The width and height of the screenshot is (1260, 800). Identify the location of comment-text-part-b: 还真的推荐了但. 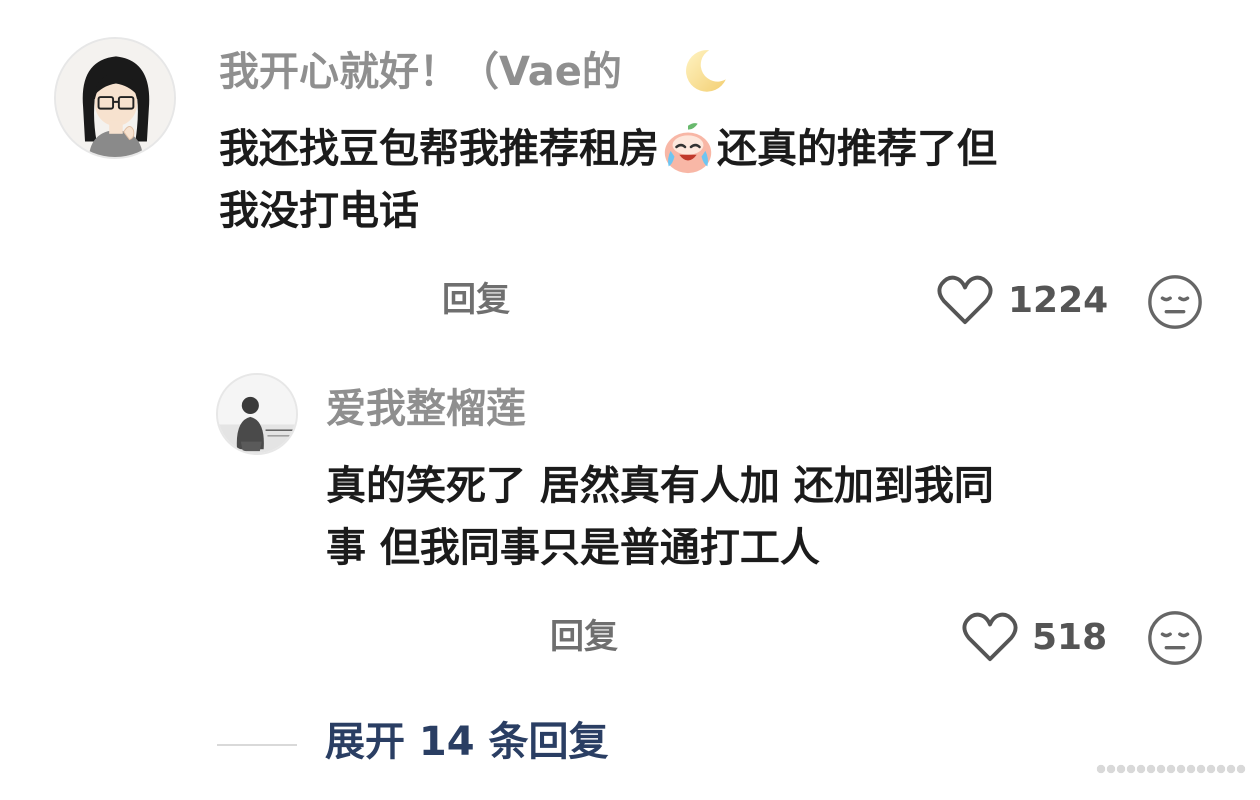
(857, 149).